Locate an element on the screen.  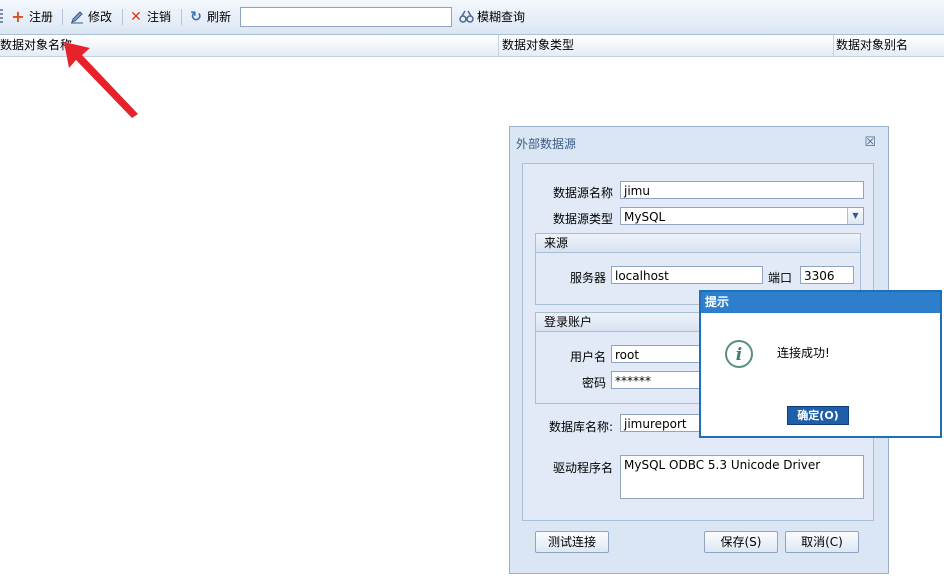
port-label: 端口 is located at coordinates (780, 278).